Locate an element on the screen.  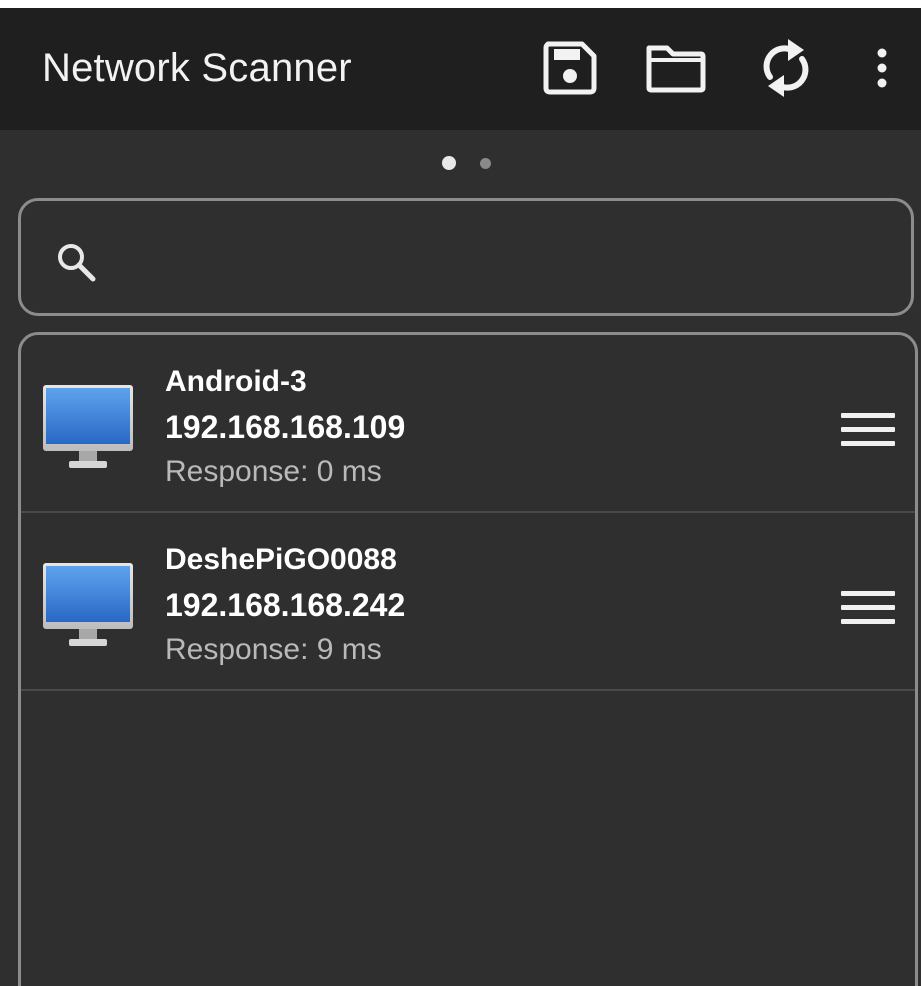
device-ip: 192.168.168.109 is located at coordinates (285, 427).